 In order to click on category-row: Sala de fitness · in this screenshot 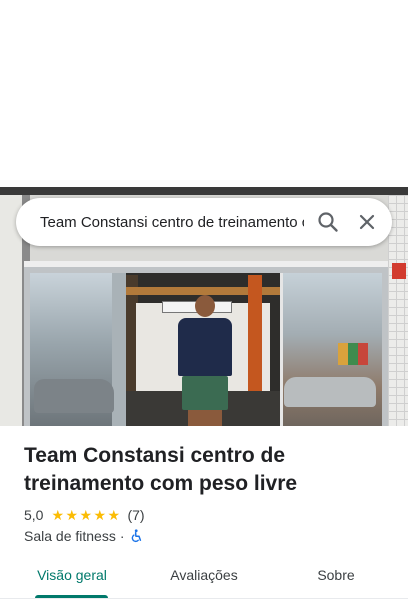, I will do `click(83, 536)`.